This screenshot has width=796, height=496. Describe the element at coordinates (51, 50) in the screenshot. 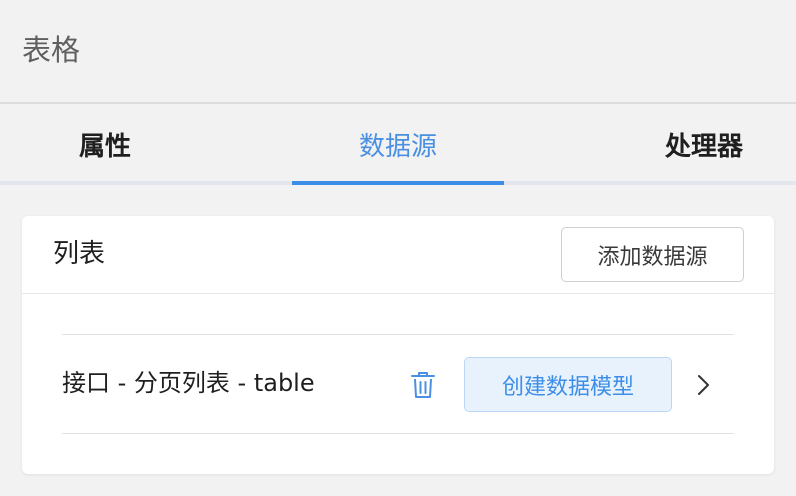

I see `panel-title: 表格` at that location.